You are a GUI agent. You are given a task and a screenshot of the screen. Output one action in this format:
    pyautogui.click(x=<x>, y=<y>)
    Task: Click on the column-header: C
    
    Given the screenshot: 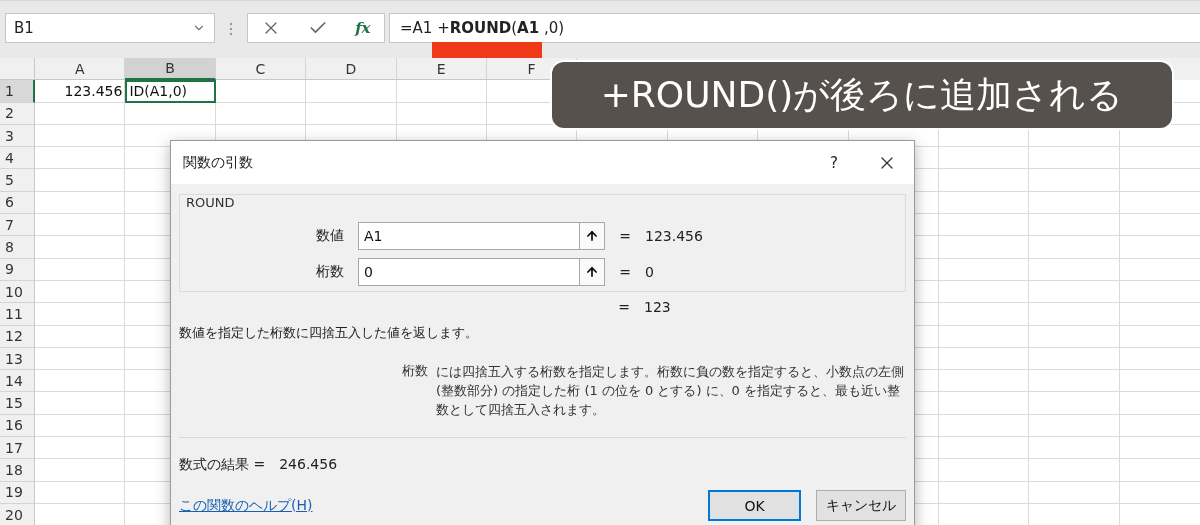 What is the action you would take?
    pyautogui.click(x=261, y=69)
    